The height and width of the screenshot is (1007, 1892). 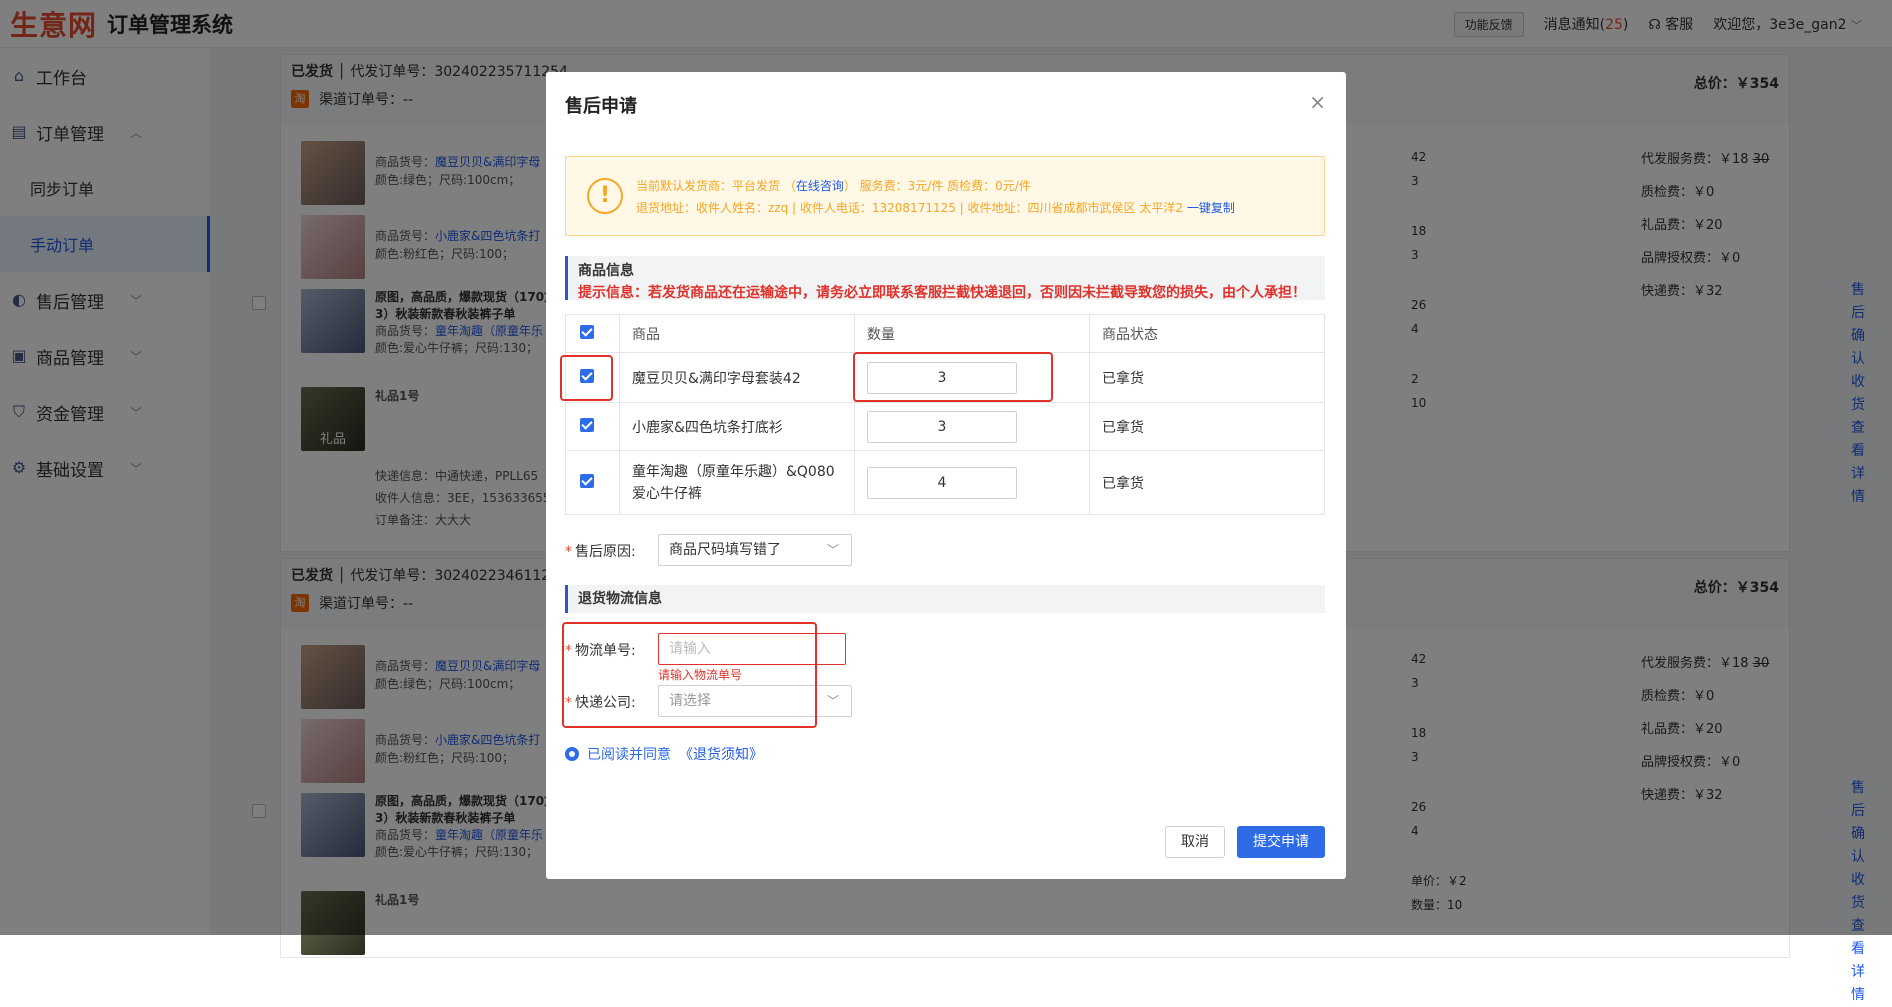 What do you see at coordinates (667, 493) in the screenshot?
I see `goods-name-line2: 爱心牛仔裤` at bounding box center [667, 493].